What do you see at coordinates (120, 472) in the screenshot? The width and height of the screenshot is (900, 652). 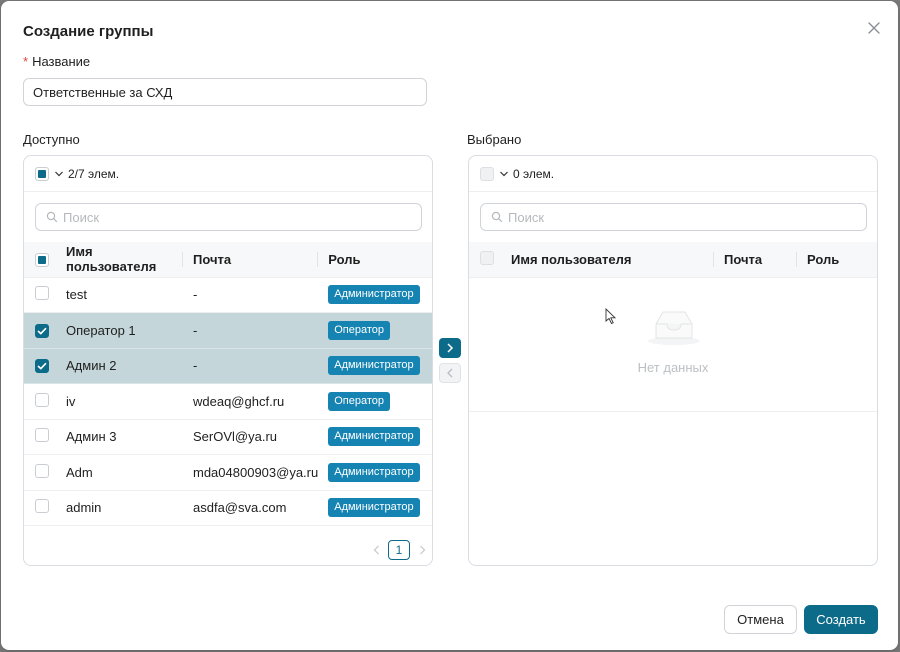 I see `cell-username: Adm` at bounding box center [120, 472].